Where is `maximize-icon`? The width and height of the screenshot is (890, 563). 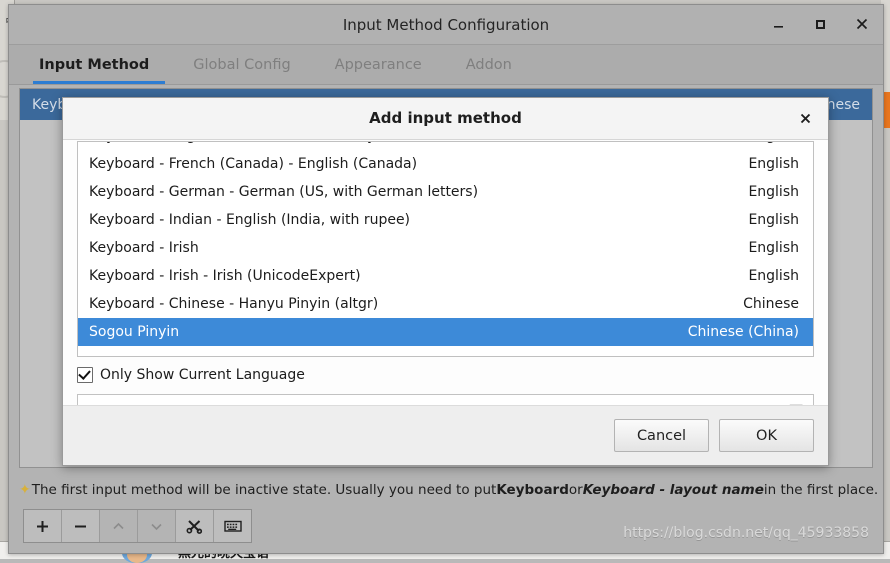 maximize-icon is located at coordinates (820, 24).